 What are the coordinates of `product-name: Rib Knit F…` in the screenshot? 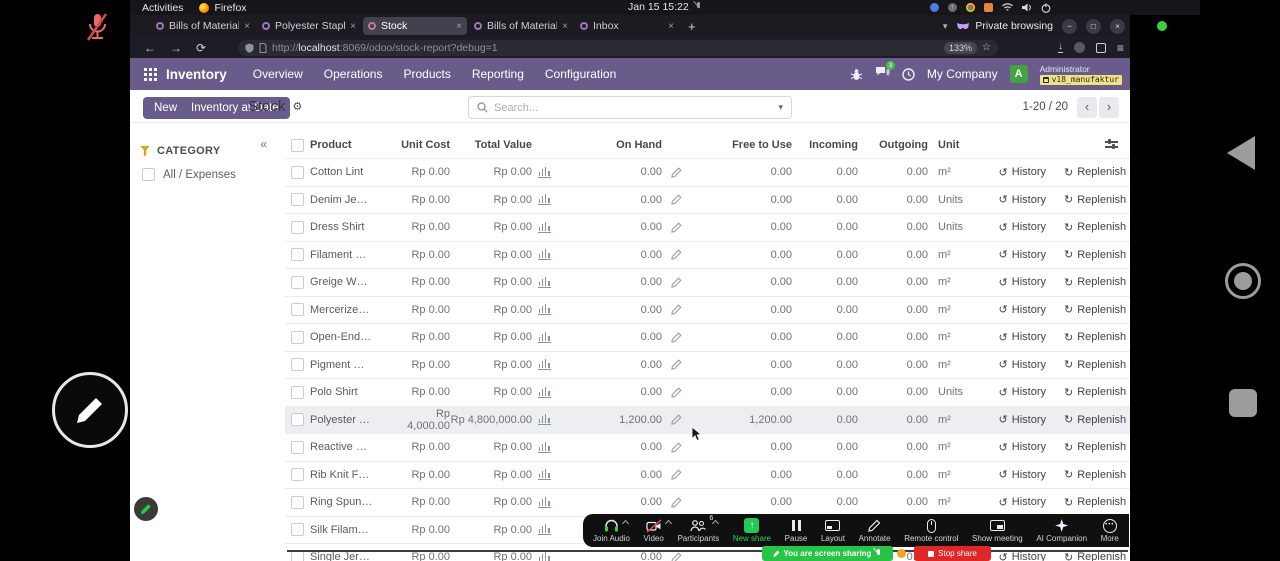 It's located at (352, 475).